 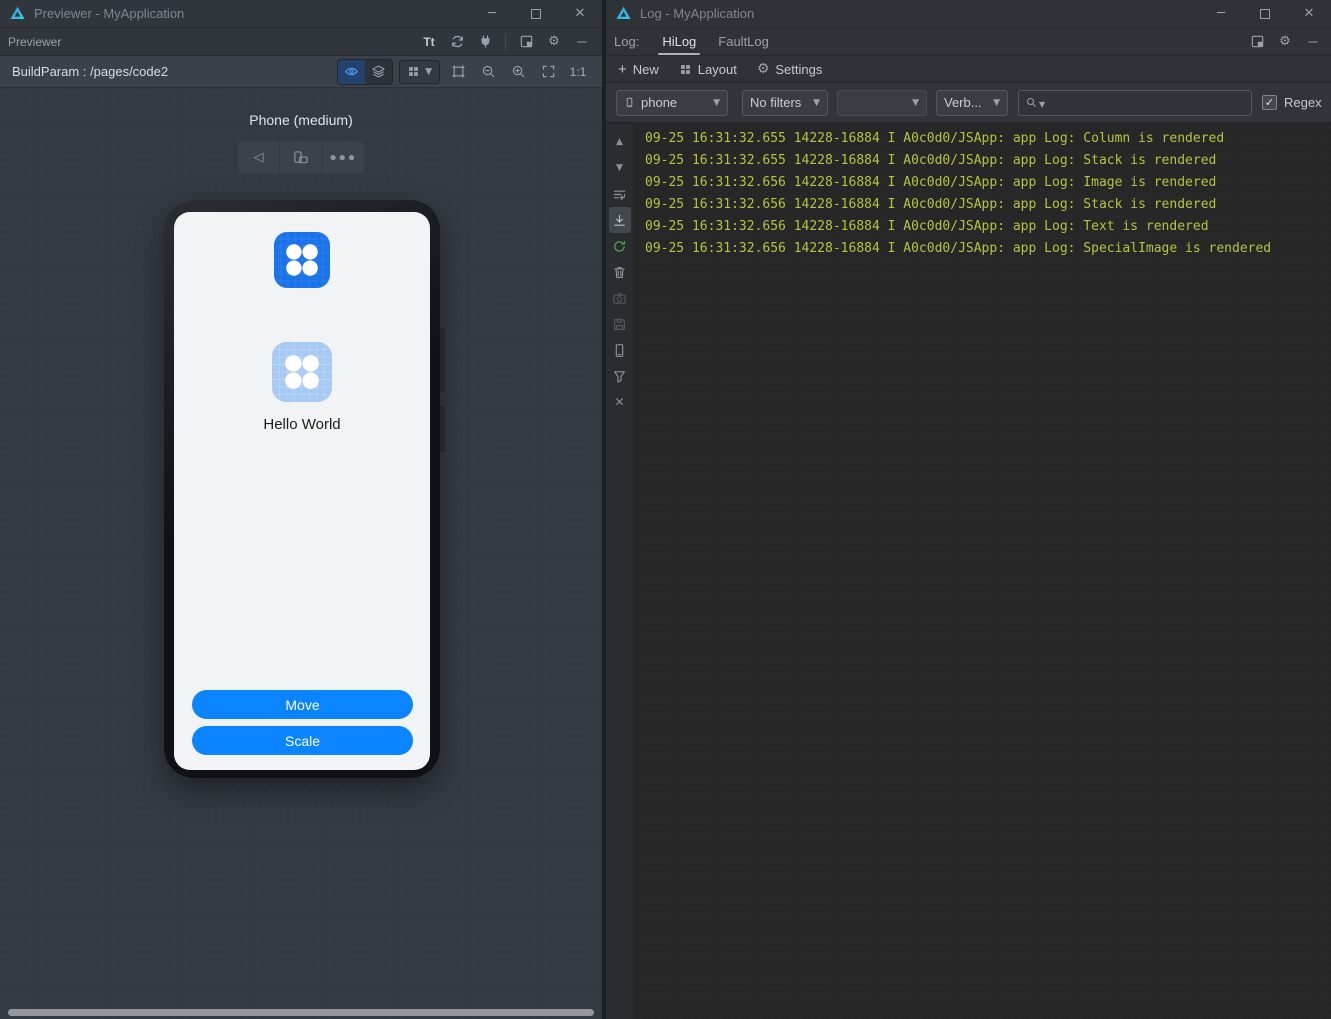 I want to click on previewer-titlebar: Previewer - MyApplication ─ ✕, so click(x=301, y=14).